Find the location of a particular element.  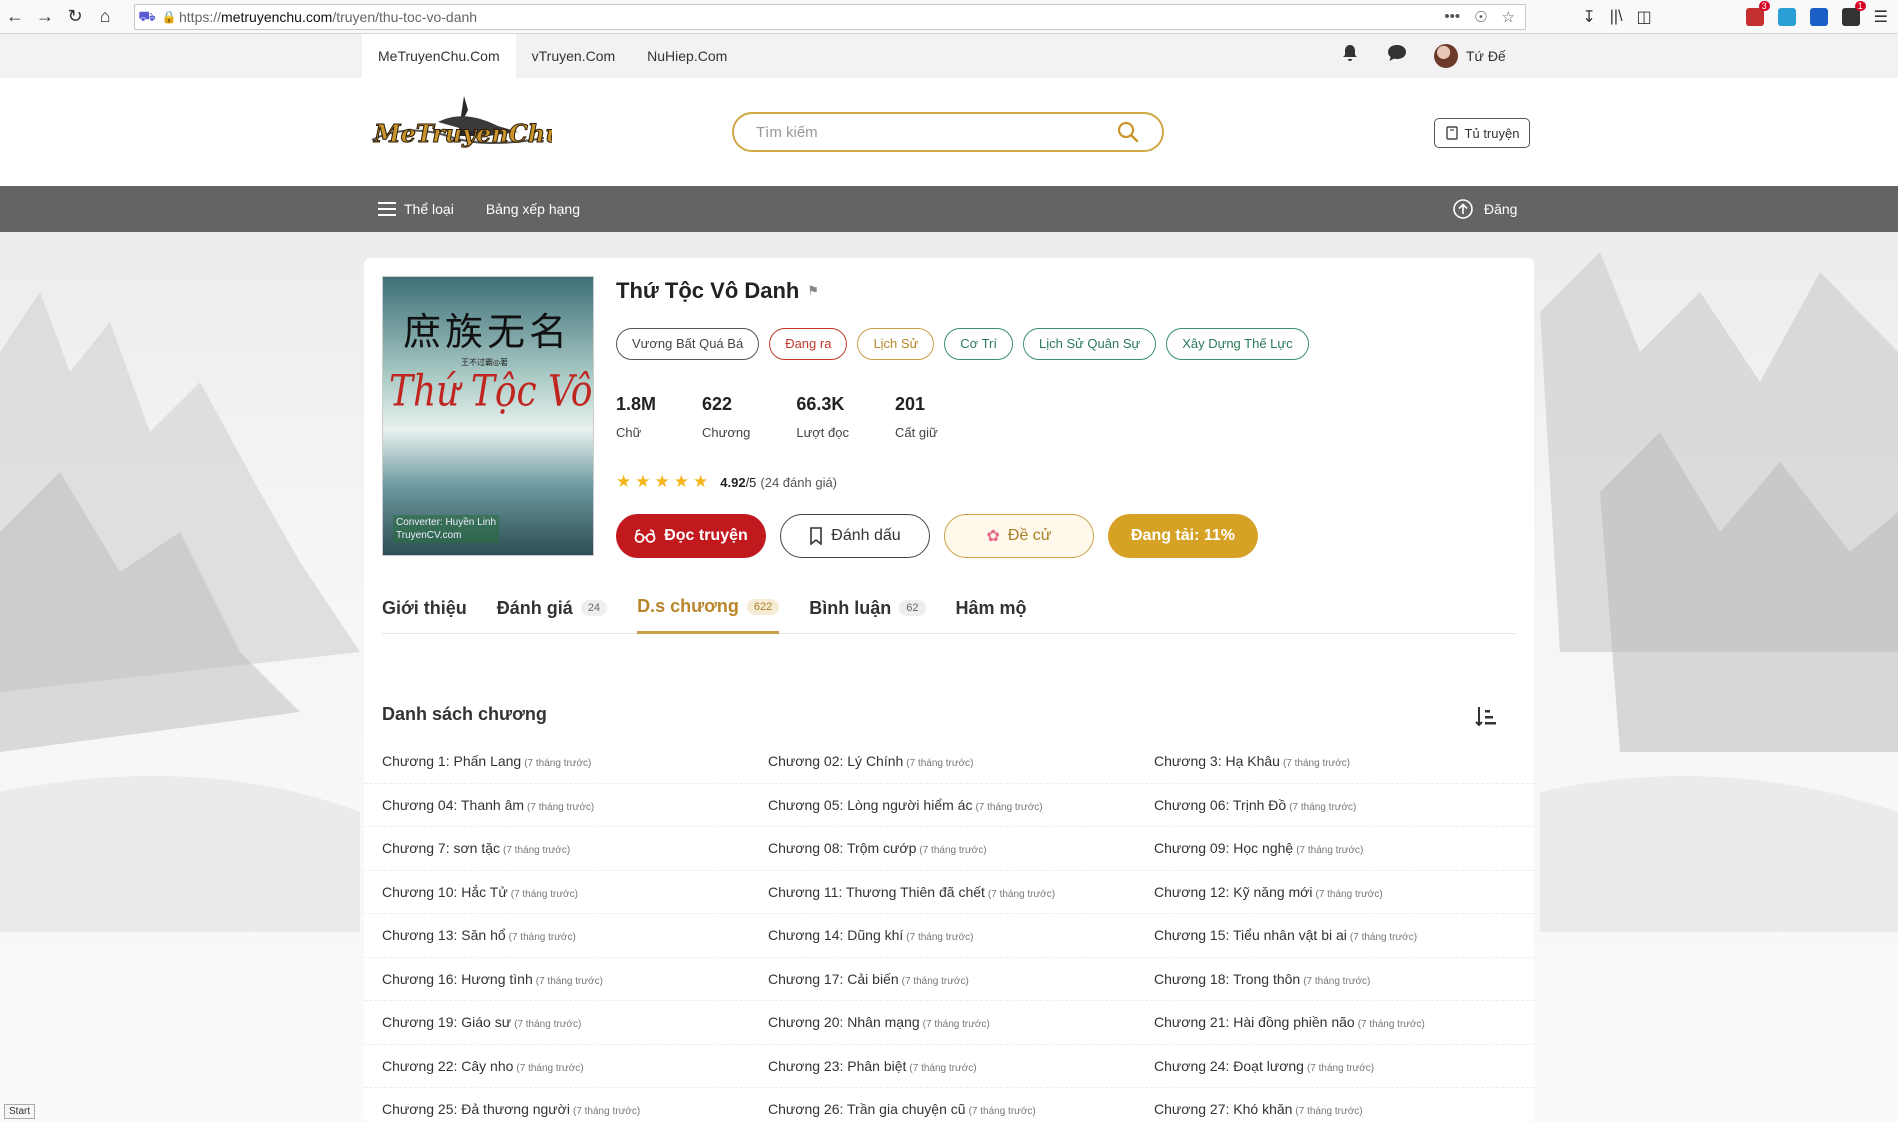

book-title-row: Thứ Tộc Vô Danh ⚑ is located at coordinates (717, 291).